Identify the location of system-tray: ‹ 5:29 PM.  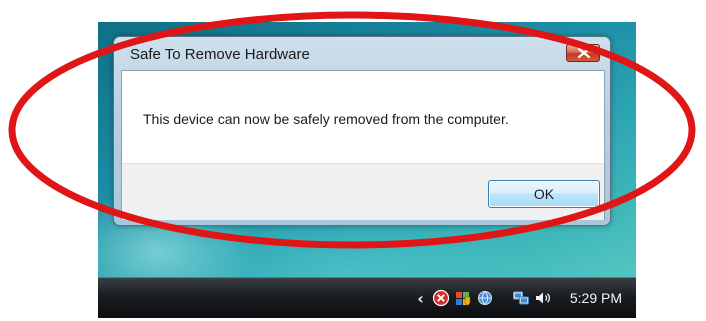
(526, 298).